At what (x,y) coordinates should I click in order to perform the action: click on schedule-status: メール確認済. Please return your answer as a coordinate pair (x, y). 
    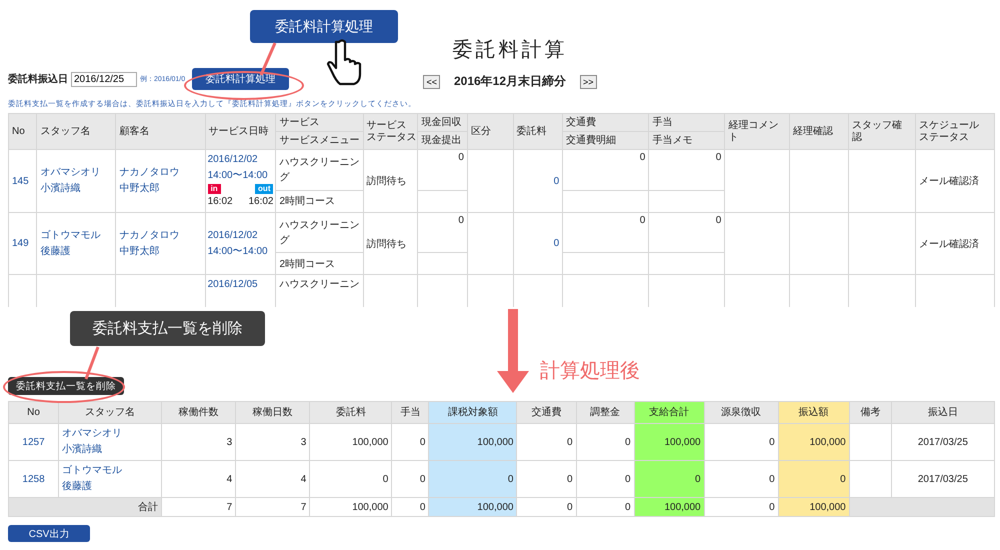
    Looking at the image, I should click on (948, 244).